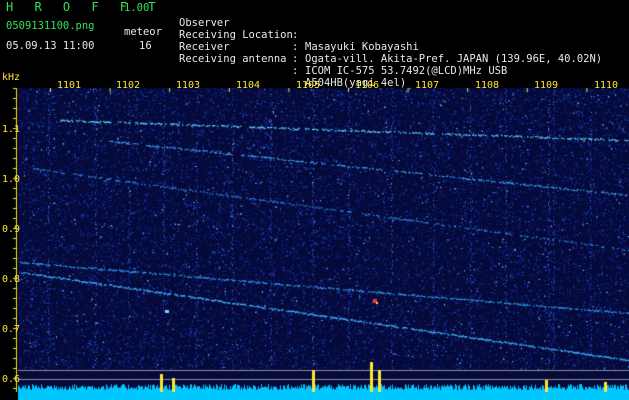 Image resolution: width=629 pixels, height=400 pixels. What do you see at coordinates (362, 47) in the screenshot?
I see `info-value: Masayuki Kobayashi` at bounding box center [362, 47].